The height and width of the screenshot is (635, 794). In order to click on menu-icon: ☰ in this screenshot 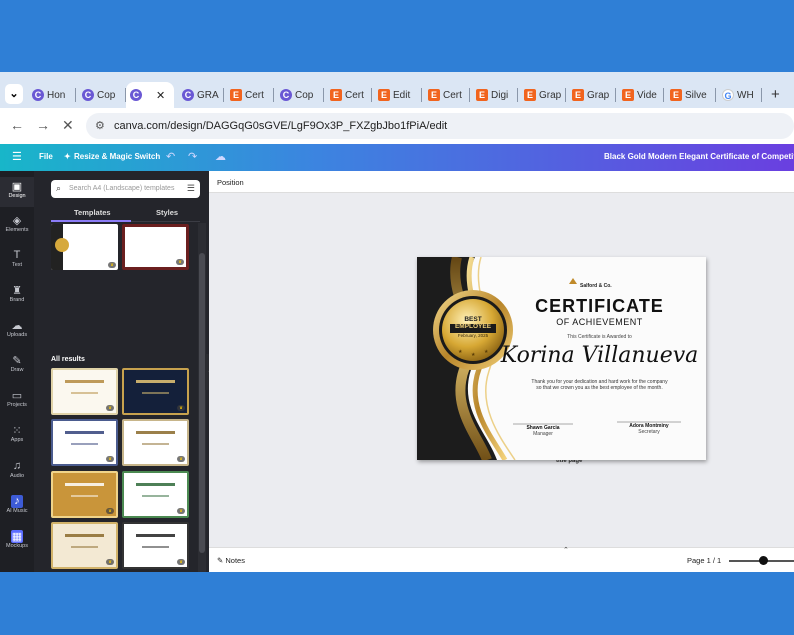, I will do `click(17, 156)`.